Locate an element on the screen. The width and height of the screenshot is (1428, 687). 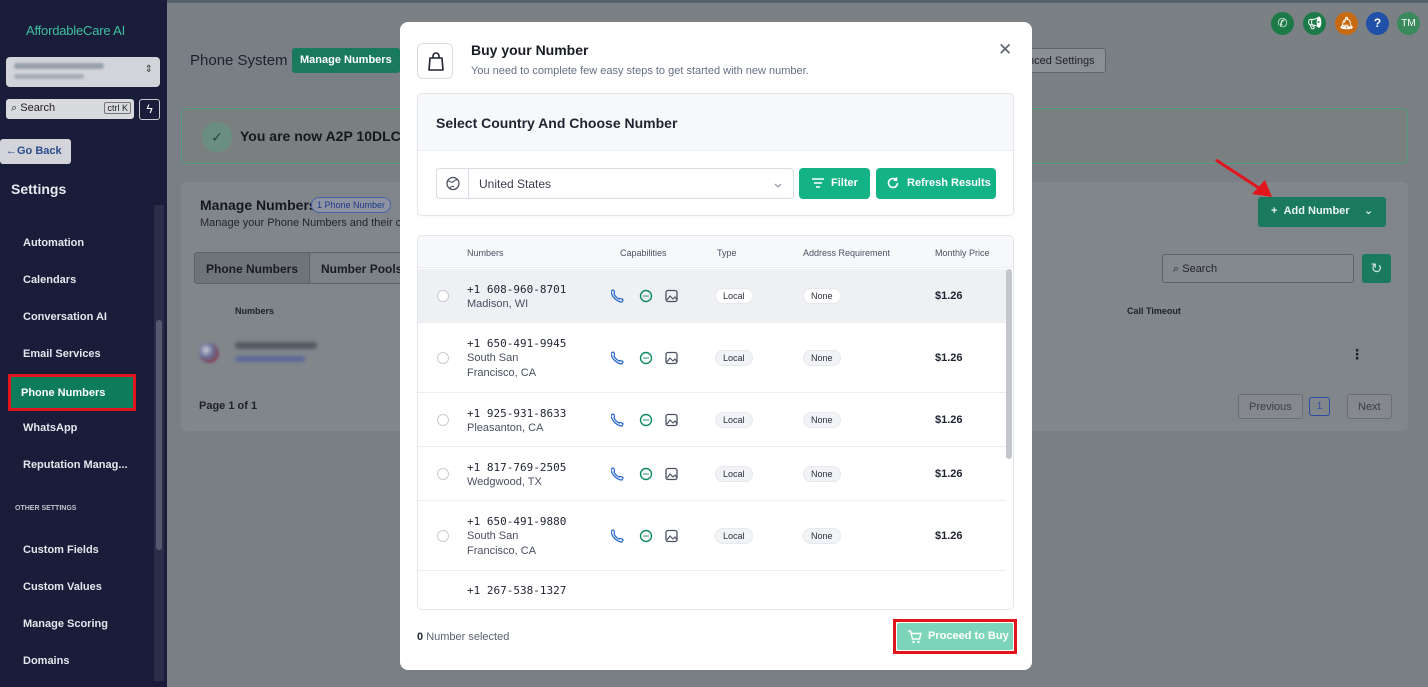
number-location: South San Francisco, CA is located at coordinates (502, 365).